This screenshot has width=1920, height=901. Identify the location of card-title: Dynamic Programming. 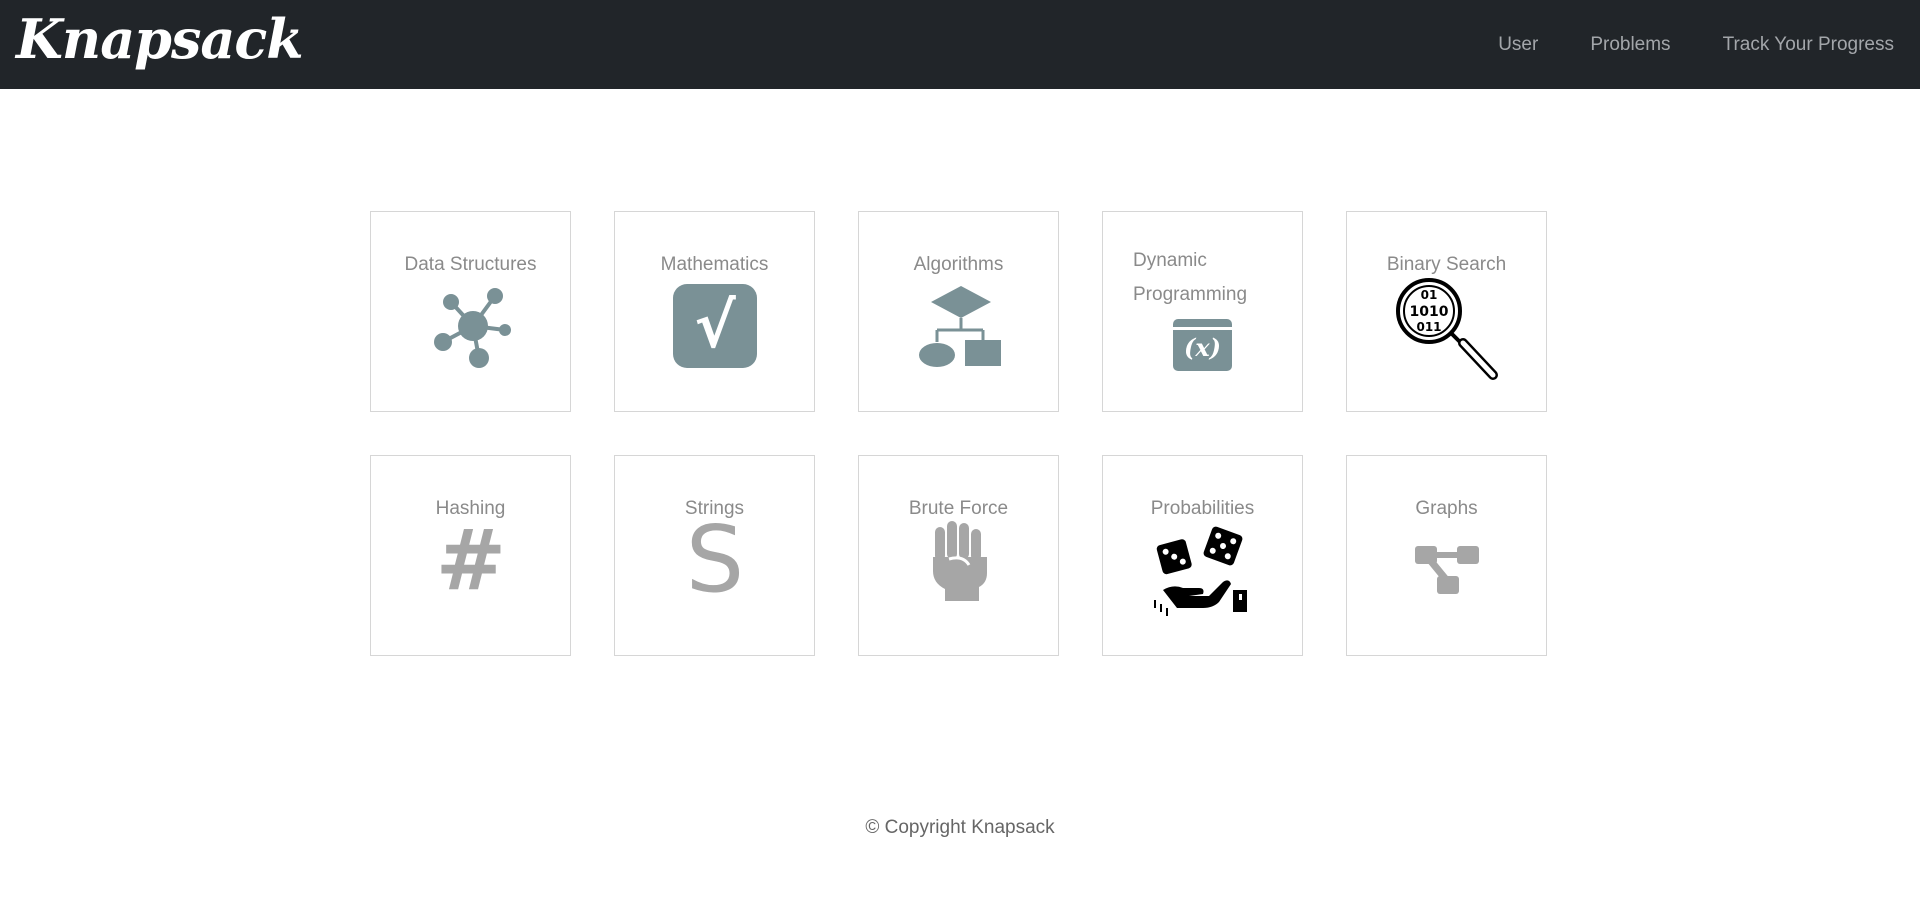
(1190, 277).